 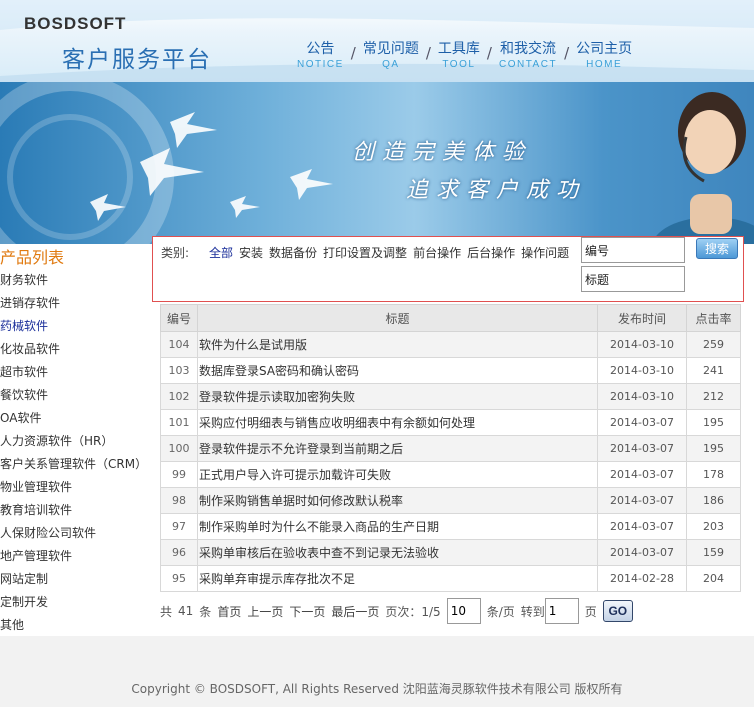 I want to click on row-hits: 159, so click(x=713, y=552).